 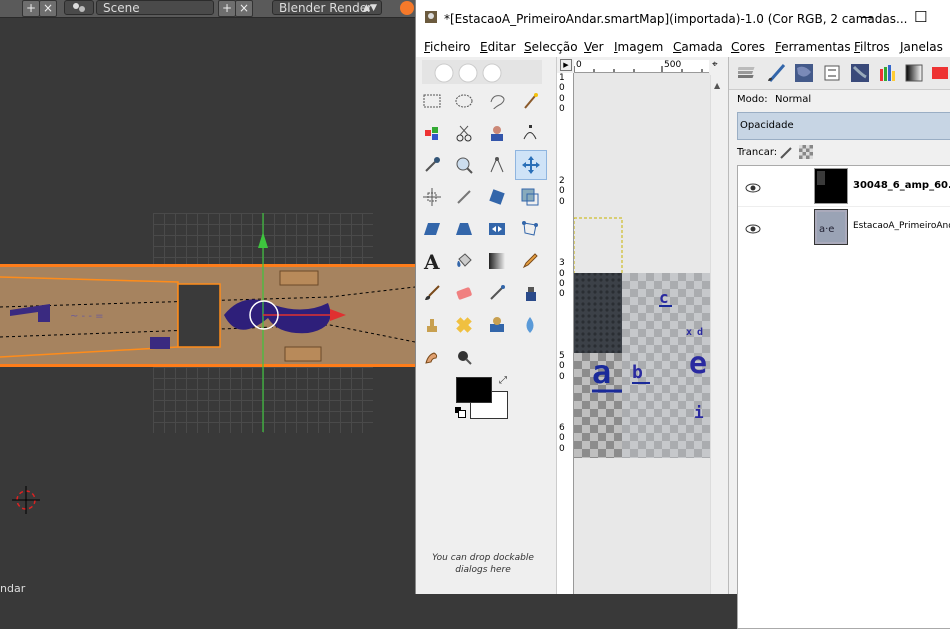 What do you see at coordinates (566, 65) in the screenshot?
I see `quickmask-corner-icon: ▶` at bounding box center [566, 65].